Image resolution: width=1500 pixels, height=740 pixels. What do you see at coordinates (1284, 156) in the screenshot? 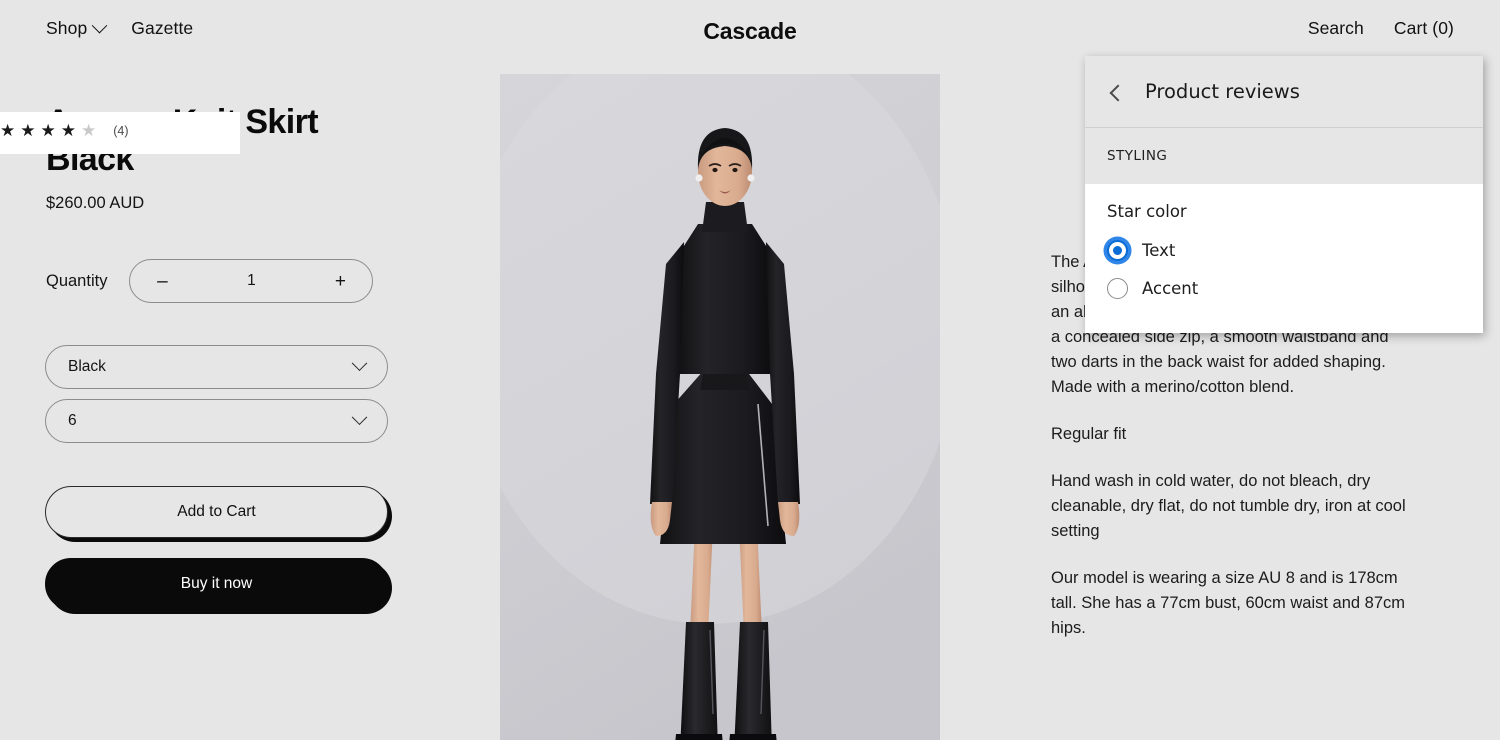
I see `panel-section-label: STYLING` at bounding box center [1284, 156].